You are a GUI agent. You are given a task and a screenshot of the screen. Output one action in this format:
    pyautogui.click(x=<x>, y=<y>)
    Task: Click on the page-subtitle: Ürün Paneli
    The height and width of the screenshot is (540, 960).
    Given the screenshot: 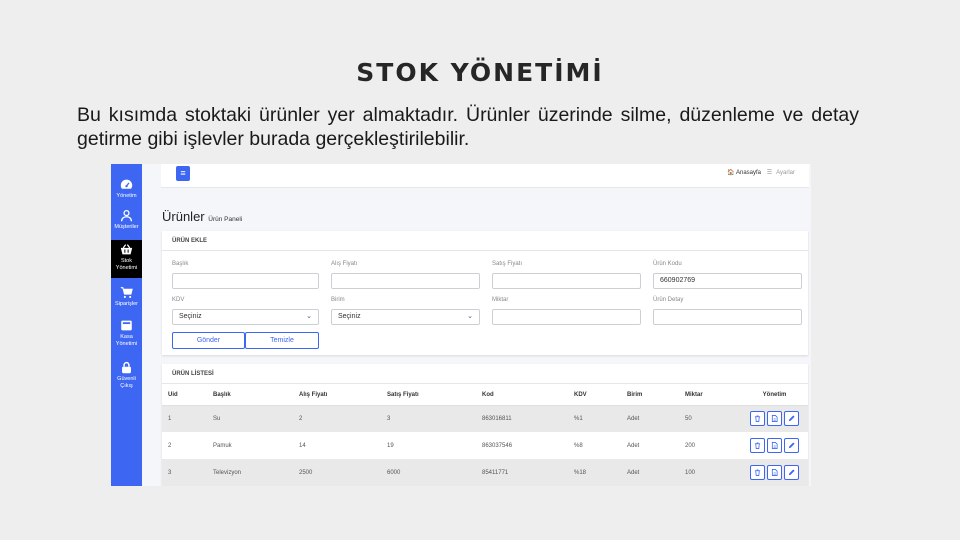 What is the action you would take?
    pyautogui.click(x=225, y=219)
    